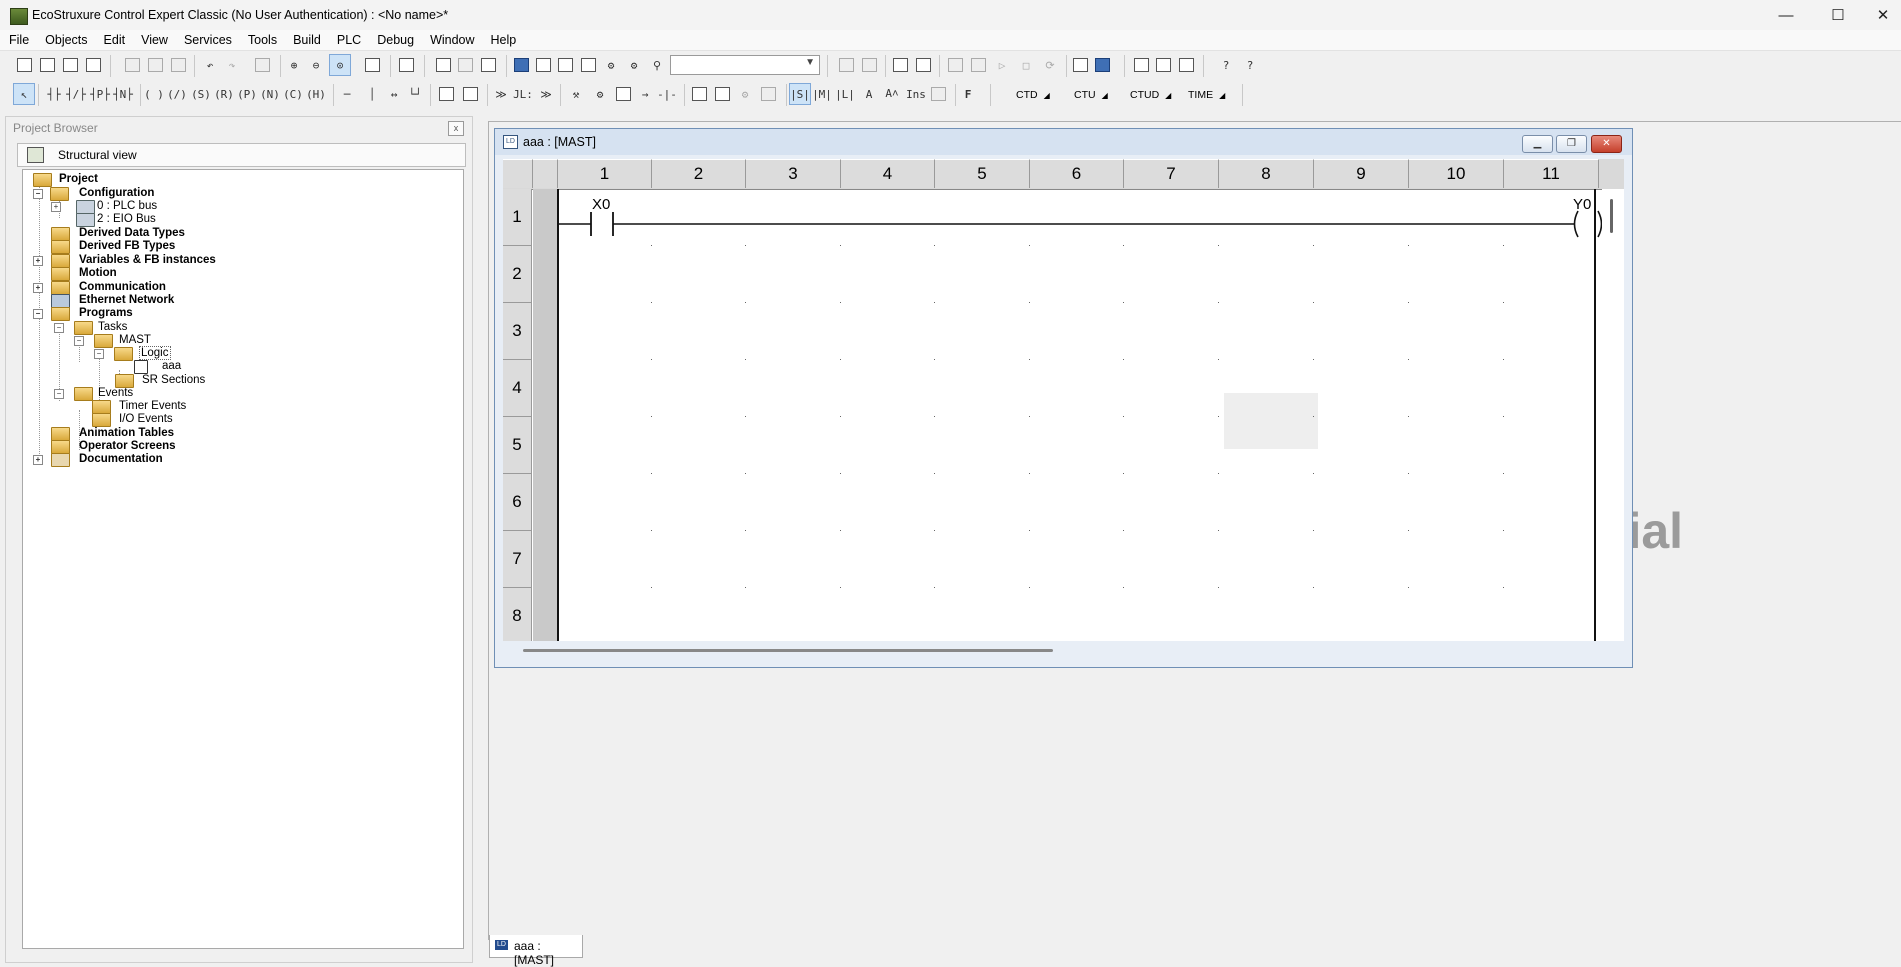  Describe the element at coordinates (155, 65) in the screenshot. I see `cut-icon` at that location.